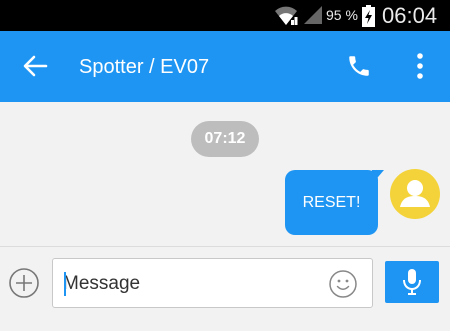 The height and width of the screenshot is (331, 450). Describe the element at coordinates (24, 283) in the screenshot. I see `add-circle-icon` at that location.